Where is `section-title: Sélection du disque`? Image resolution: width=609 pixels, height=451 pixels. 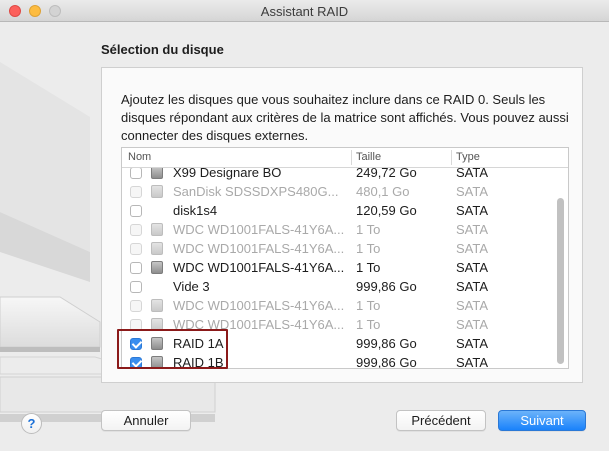 section-title: Sélection du disque is located at coordinates (162, 49).